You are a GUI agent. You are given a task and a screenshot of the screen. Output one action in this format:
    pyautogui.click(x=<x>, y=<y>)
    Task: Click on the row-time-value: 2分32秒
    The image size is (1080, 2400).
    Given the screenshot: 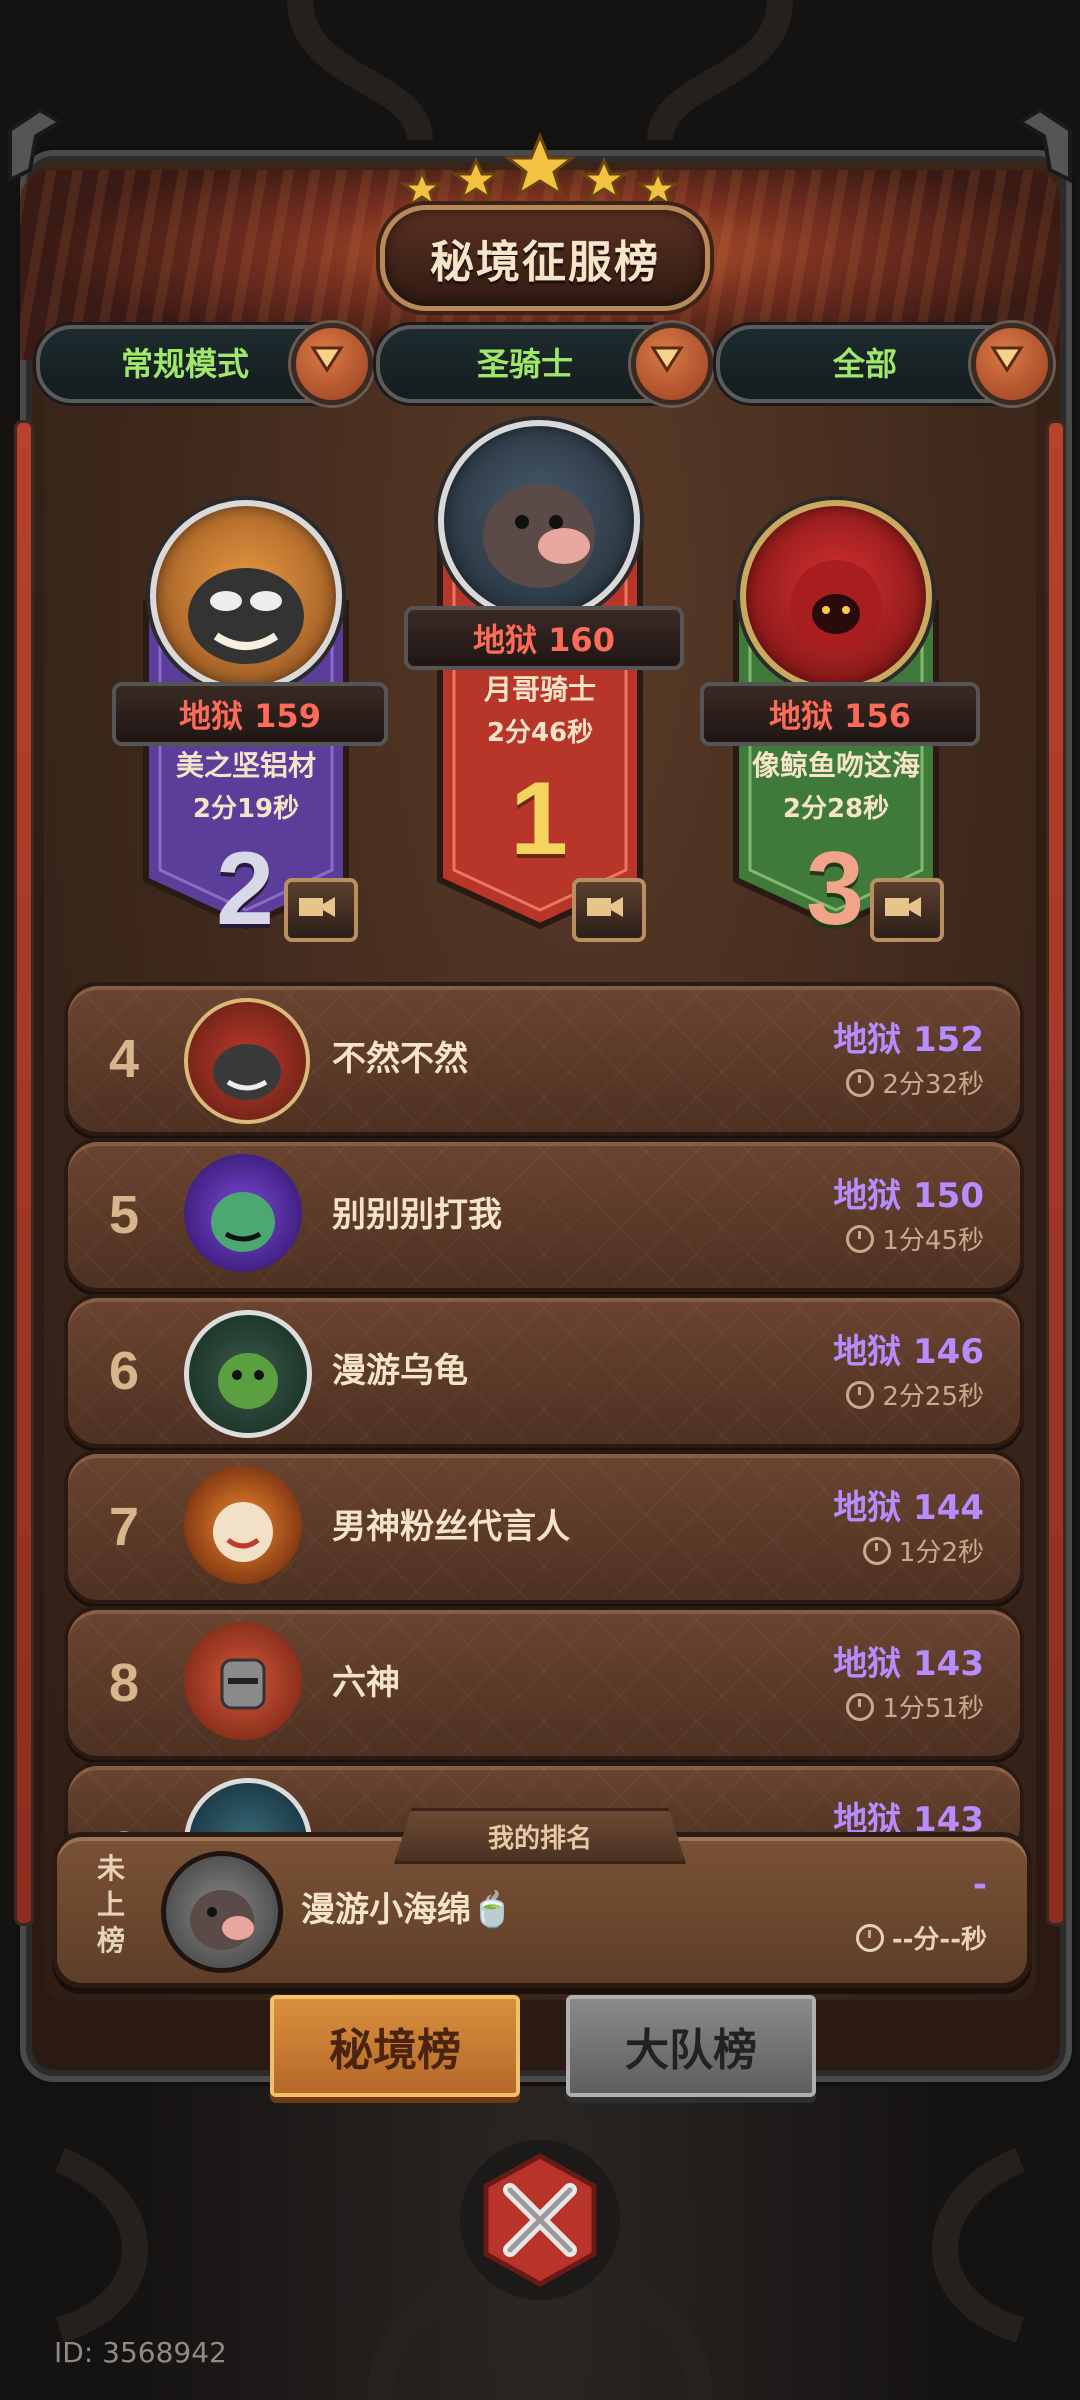 What is the action you would take?
    pyautogui.click(x=933, y=1085)
    